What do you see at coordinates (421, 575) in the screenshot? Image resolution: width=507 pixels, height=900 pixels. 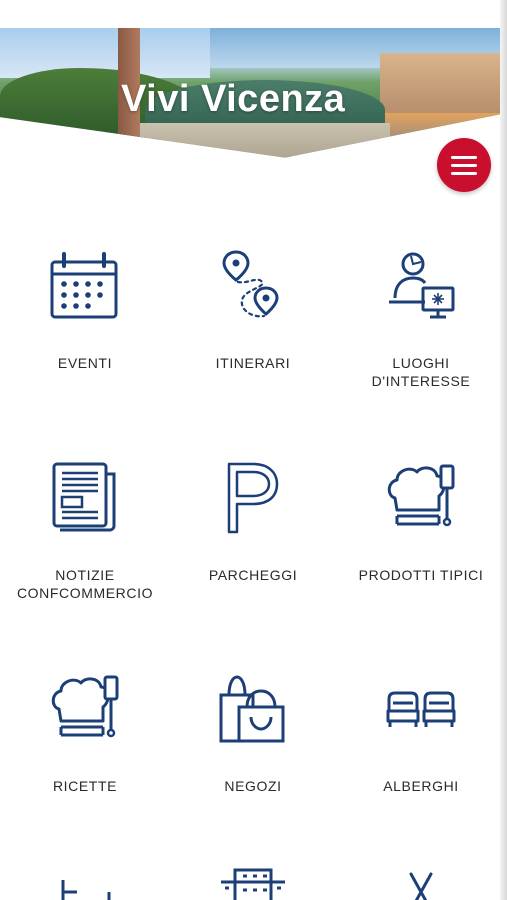 I see `tile-label: PRODOTTI TIPICI` at bounding box center [421, 575].